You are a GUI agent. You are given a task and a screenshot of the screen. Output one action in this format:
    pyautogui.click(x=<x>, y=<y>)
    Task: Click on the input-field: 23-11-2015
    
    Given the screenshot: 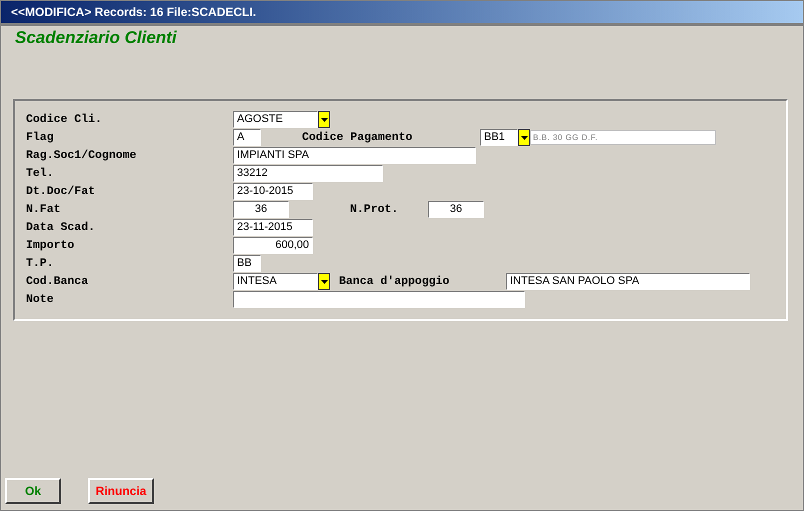 What is the action you would take?
    pyautogui.click(x=273, y=227)
    